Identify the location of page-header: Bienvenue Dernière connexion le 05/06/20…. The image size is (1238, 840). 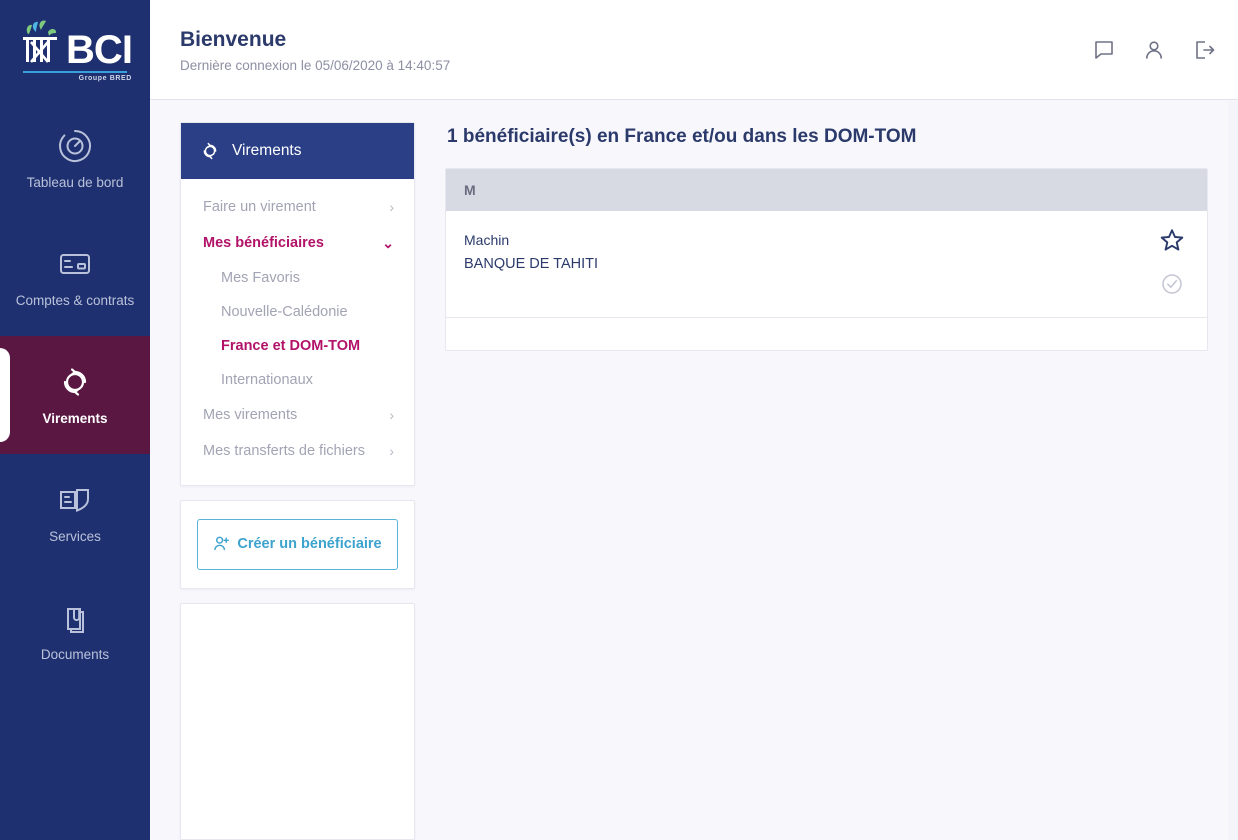
(694, 50).